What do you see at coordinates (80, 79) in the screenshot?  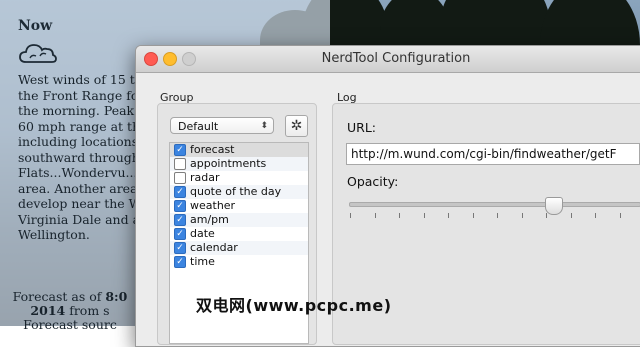 I see `forecast-line: West winds of 15 to` at bounding box center [80, 79].